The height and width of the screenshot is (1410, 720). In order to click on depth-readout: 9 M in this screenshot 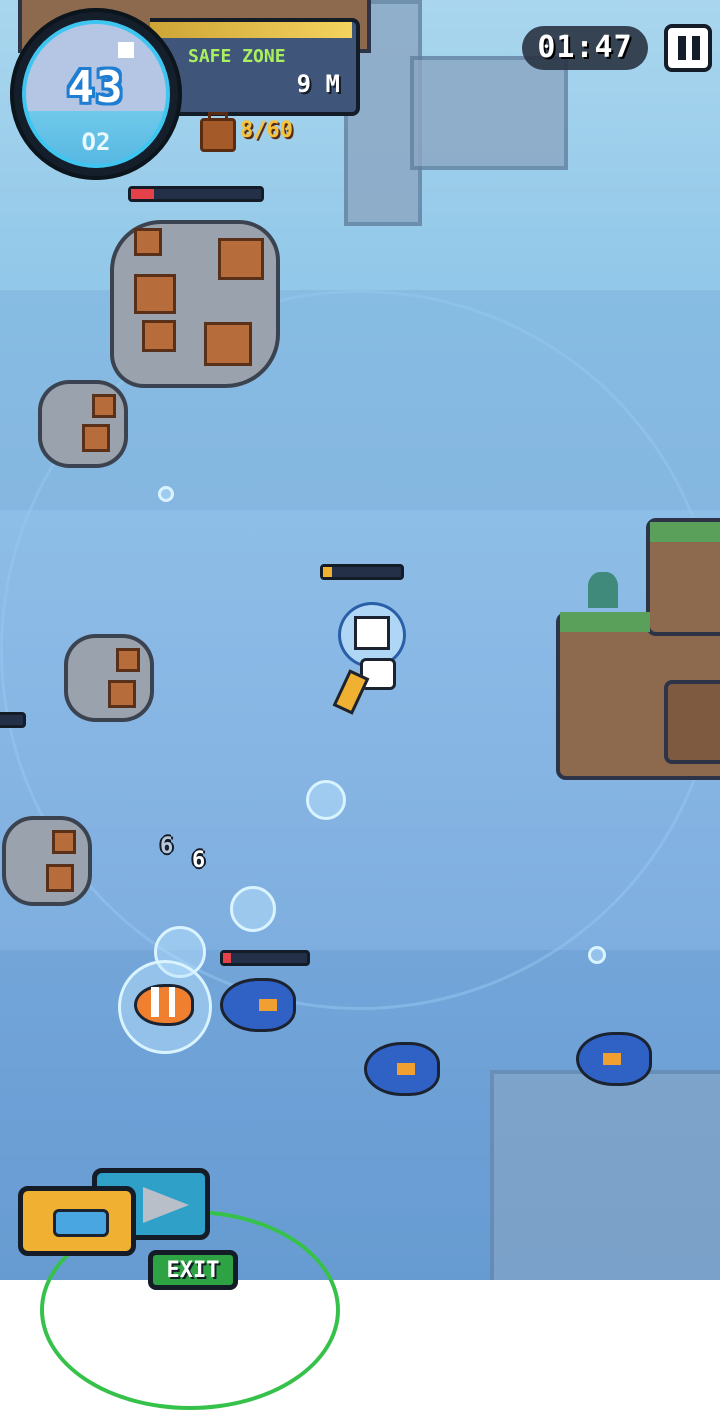, I will do `click(318, 84)`.